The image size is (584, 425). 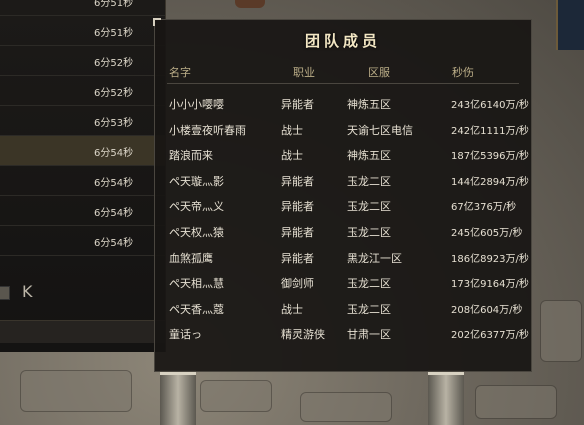 What do you see at coordinates (196, 232) in the screenshot?
I see `member-name: ペ天权灬猿` at bounding box center [196, 232].